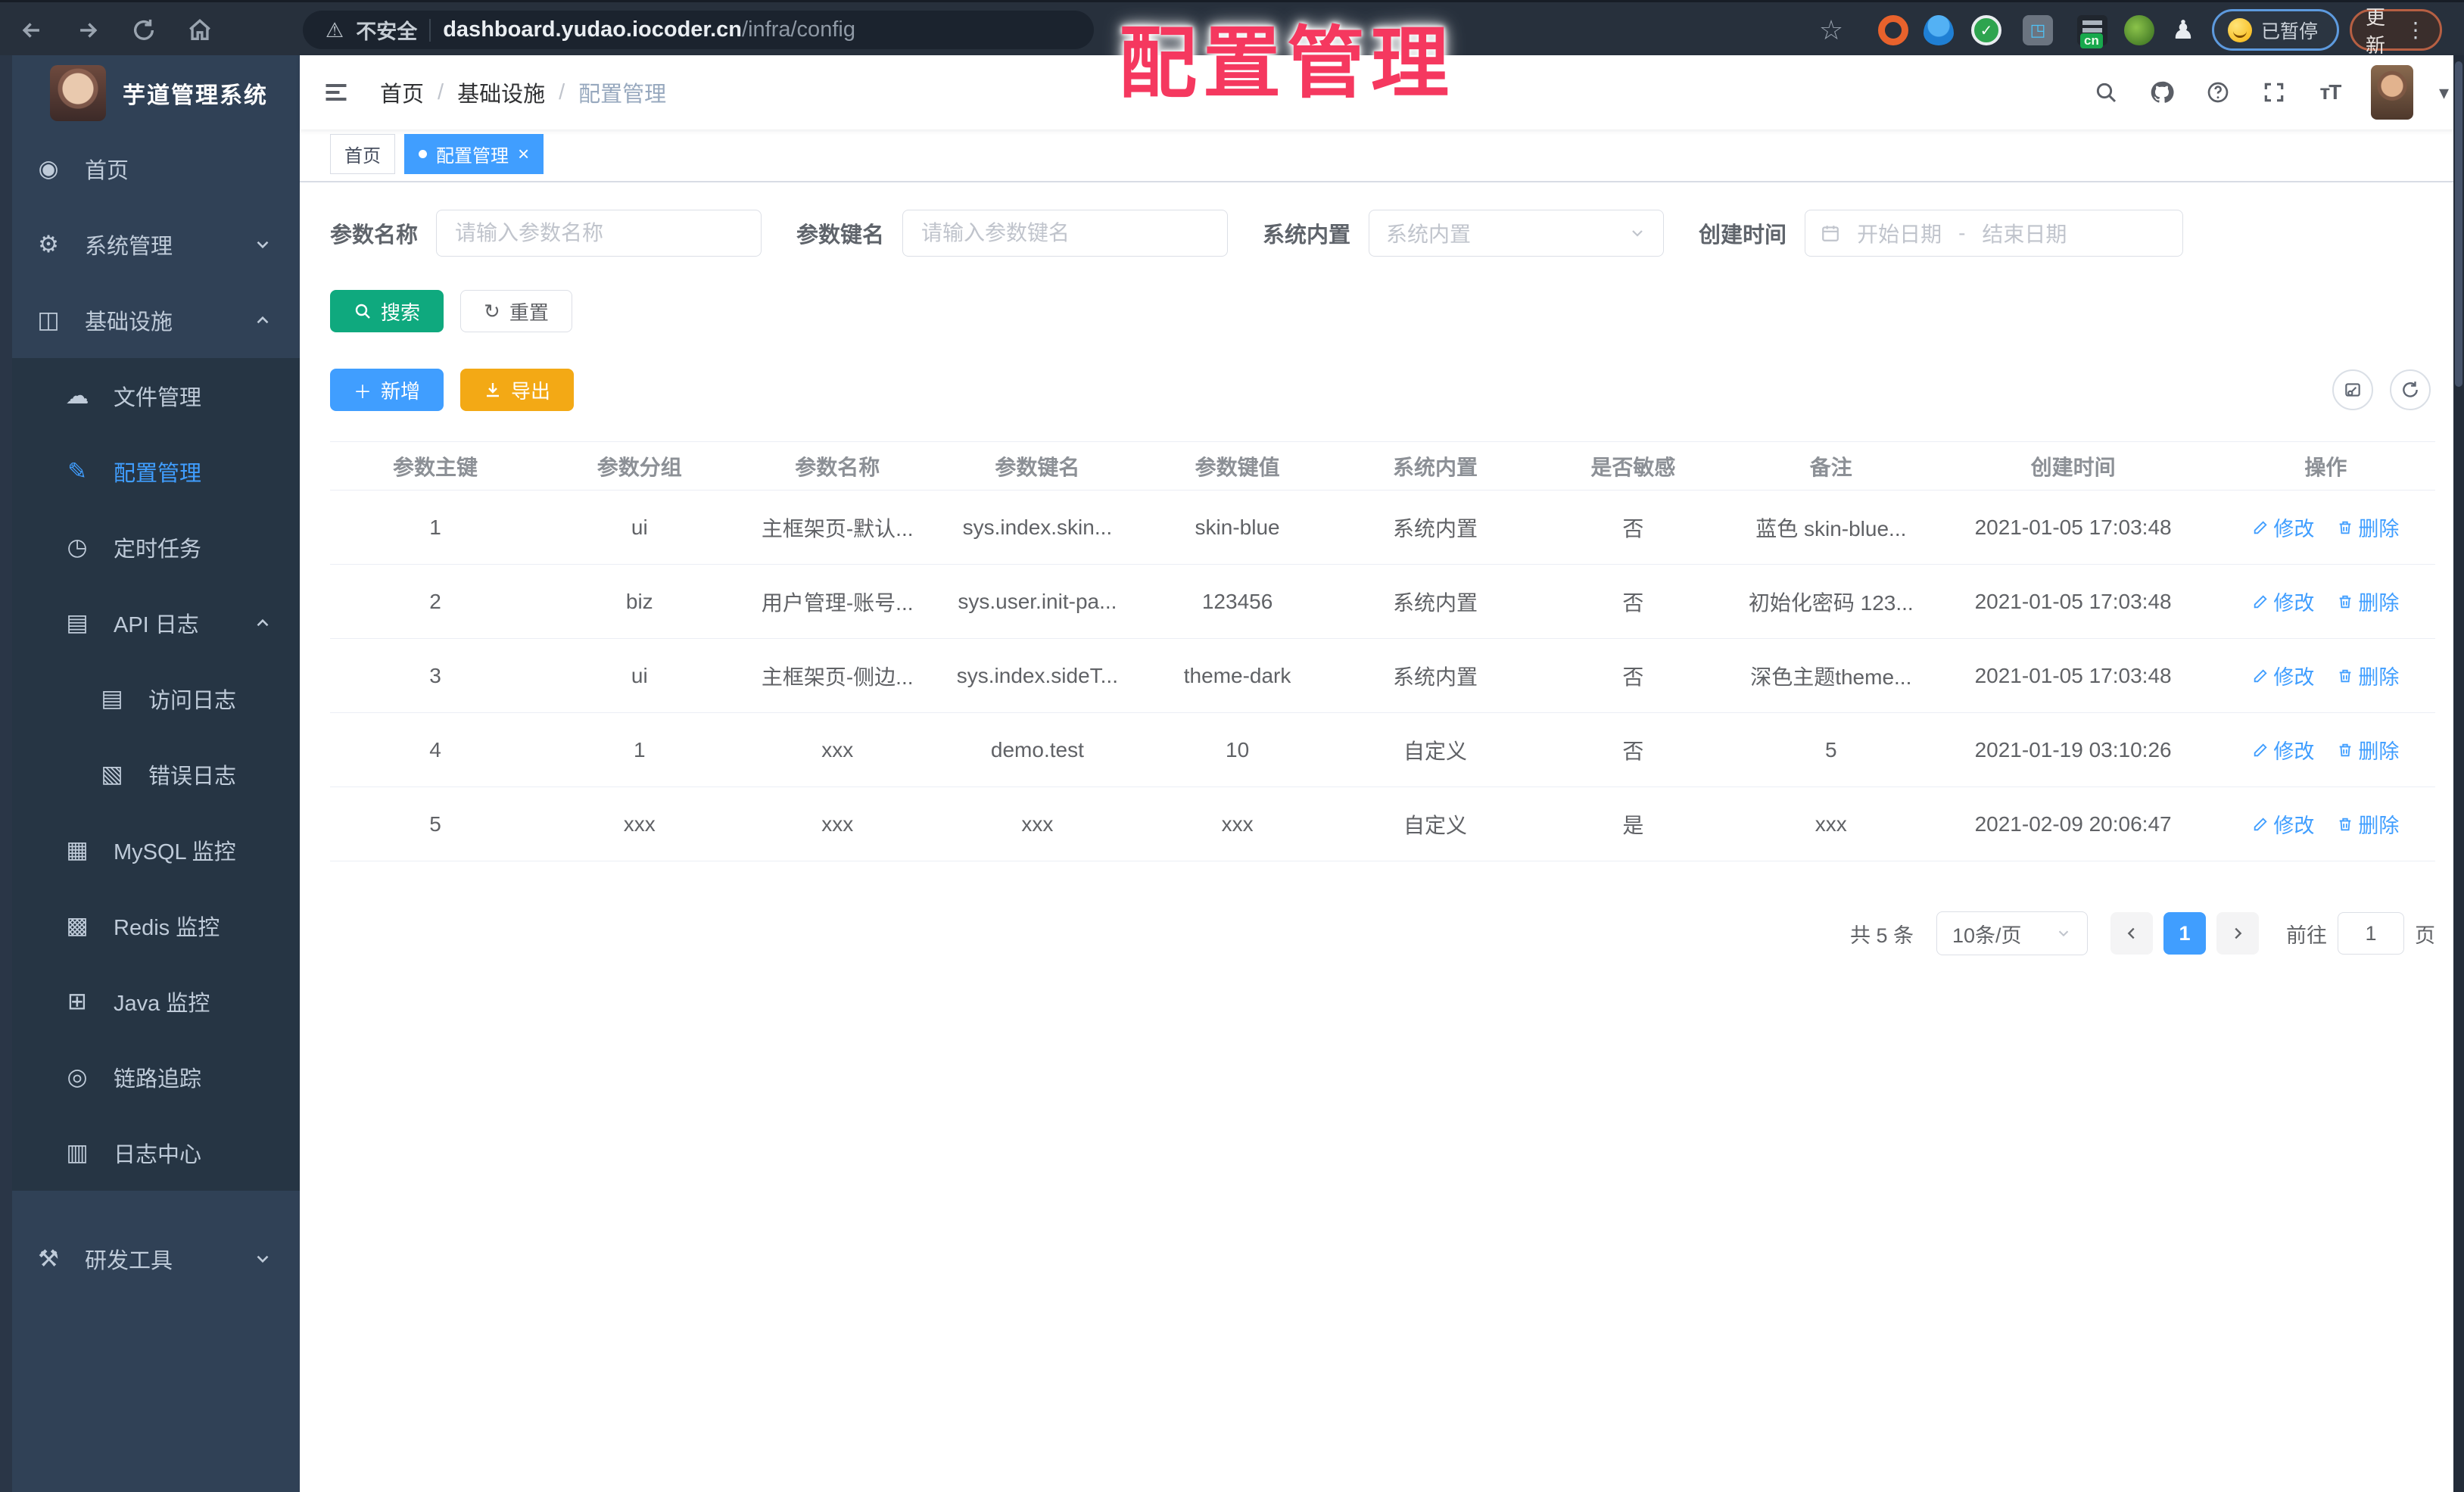 The width and height of the screenshot is (2464, 1492). What do you see at coordinates (2376, 31) in the screenshot?
I see `update-label: 更新` at bounding box center [2376, 31].